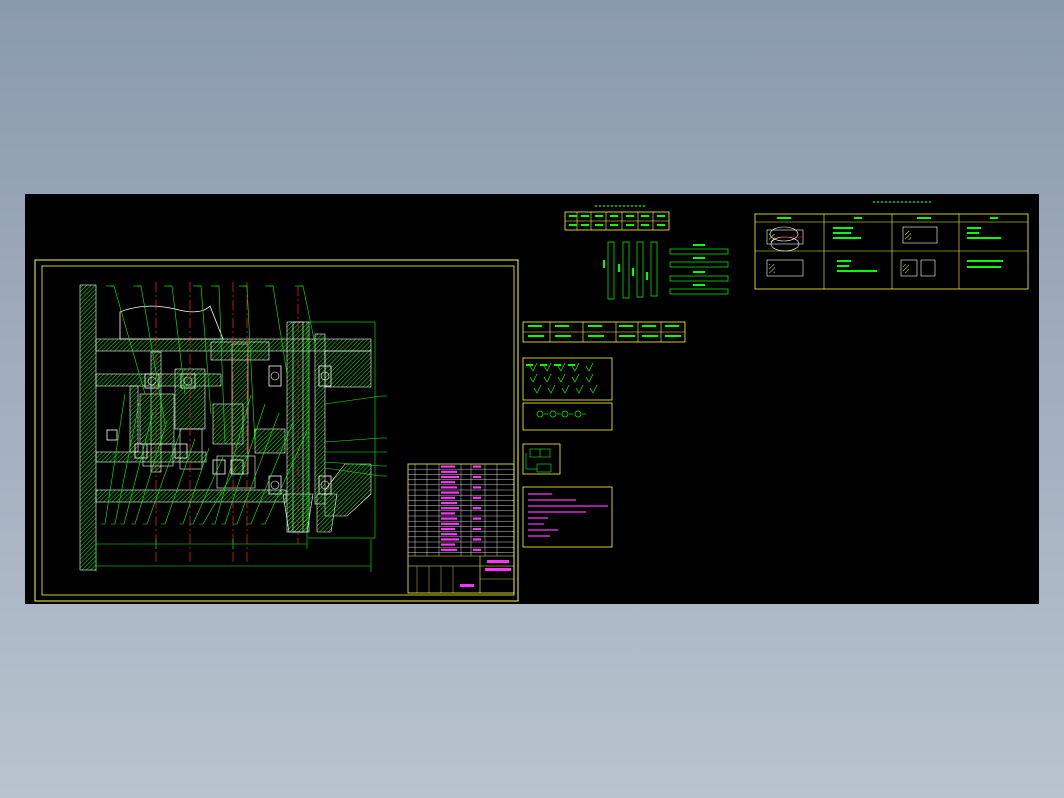  I want to click on shaft-sketches, so click(630, 270).